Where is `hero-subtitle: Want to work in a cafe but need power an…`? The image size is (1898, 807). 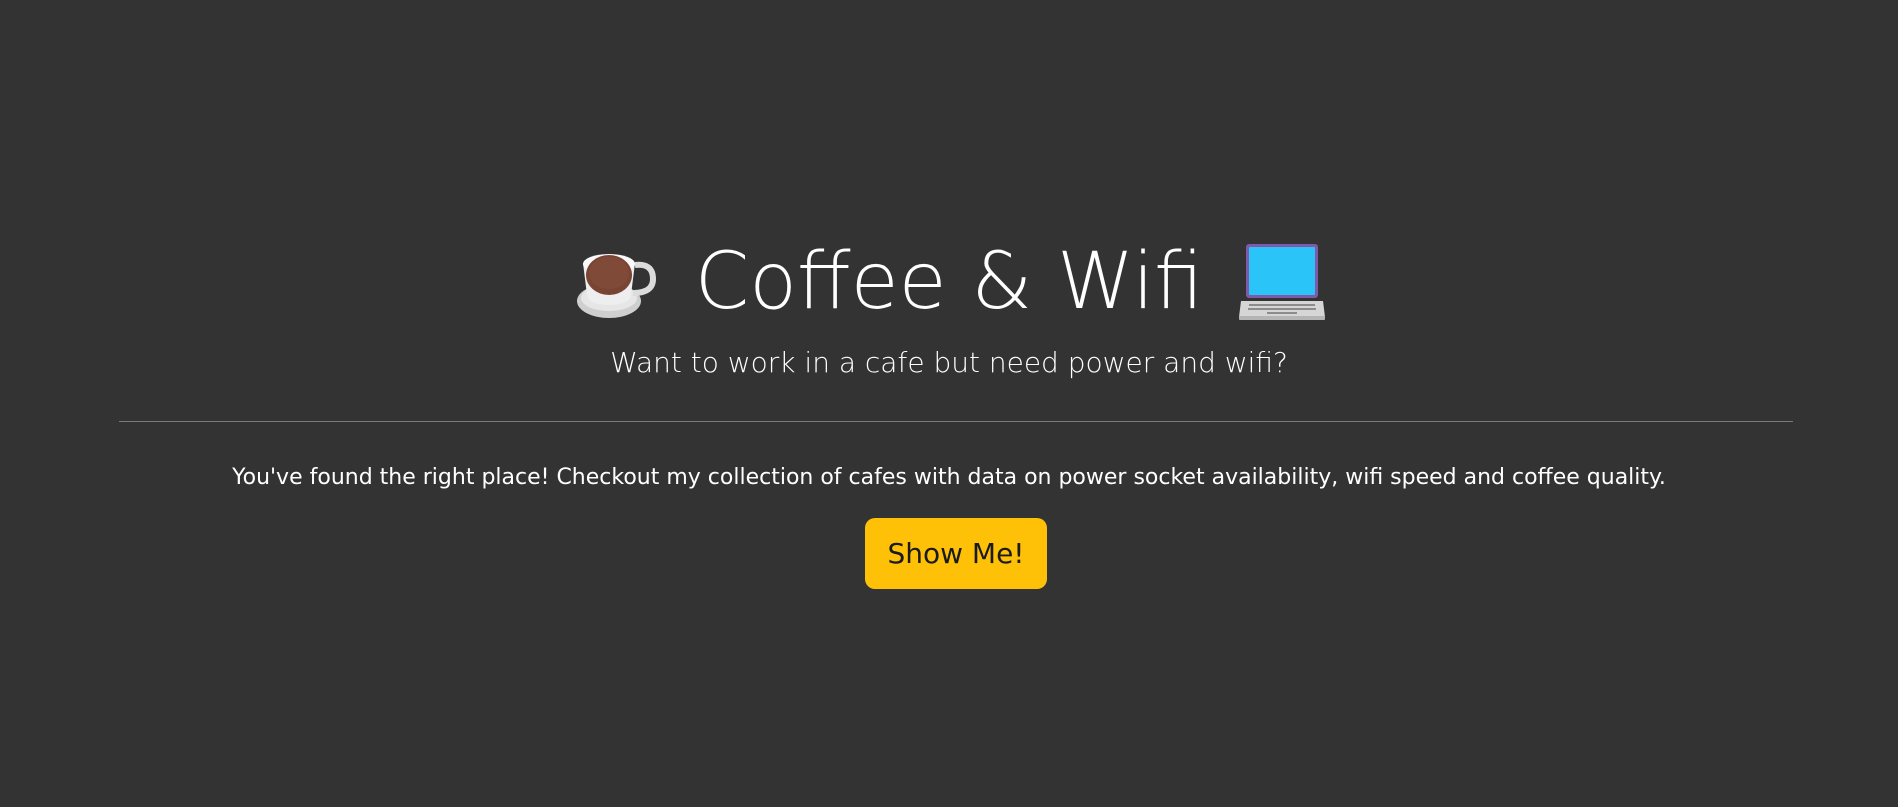
hero-subtitle: Want to work in a cafe but need power an… is located at coordinates (949, 362).